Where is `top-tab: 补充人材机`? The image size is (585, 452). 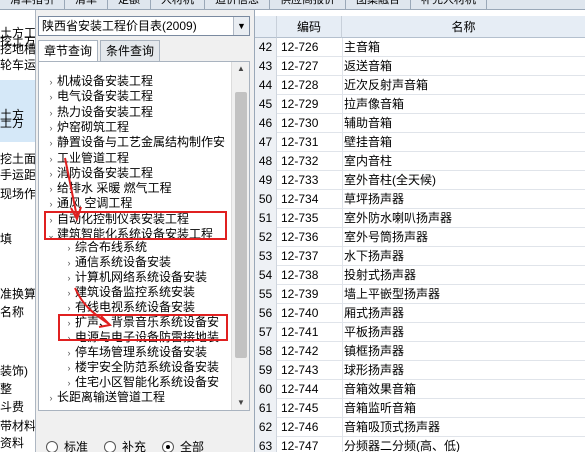 top-tab: 补充人材机 is located at coordinates (449, 4).